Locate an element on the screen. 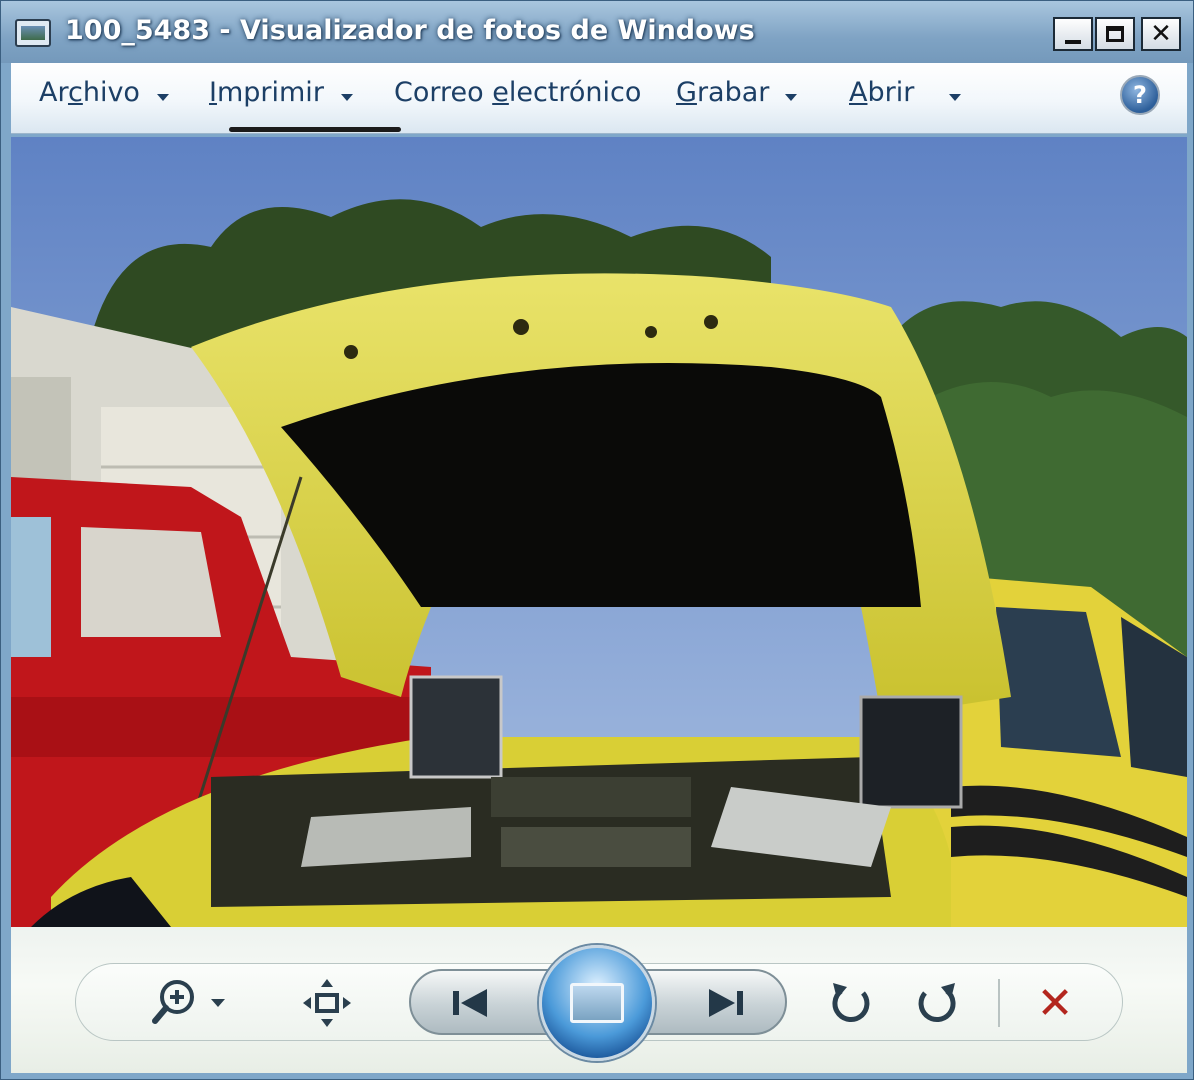 Image resolution: width=1194 pixels, height=1080 pixels. rotate-clockwise-button is located at coordinates (937, 1003).